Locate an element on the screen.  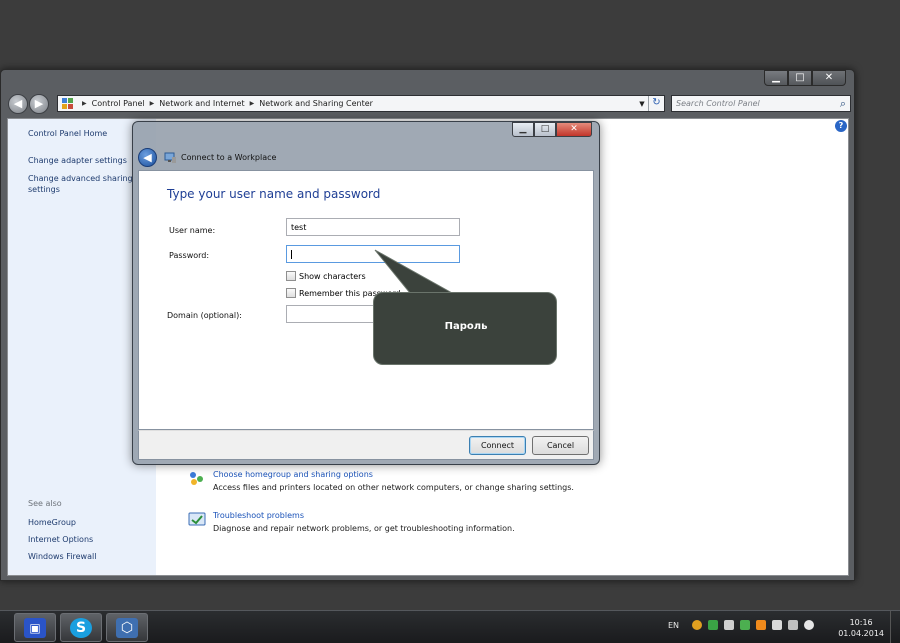
help-icon: ? is located at coordinates (841, 126).